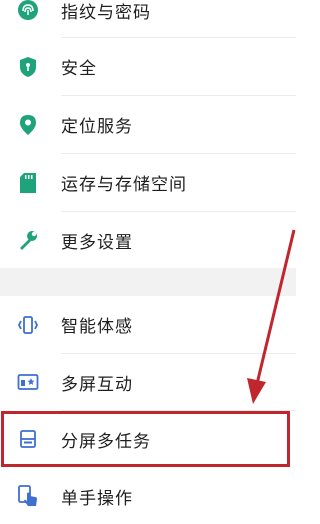 The width and height of the screenshot is (320, 524). Describe the element at coordinates (106, 441) in the screenshot. I see `settings-item-label: 分屏多任务` at that location.